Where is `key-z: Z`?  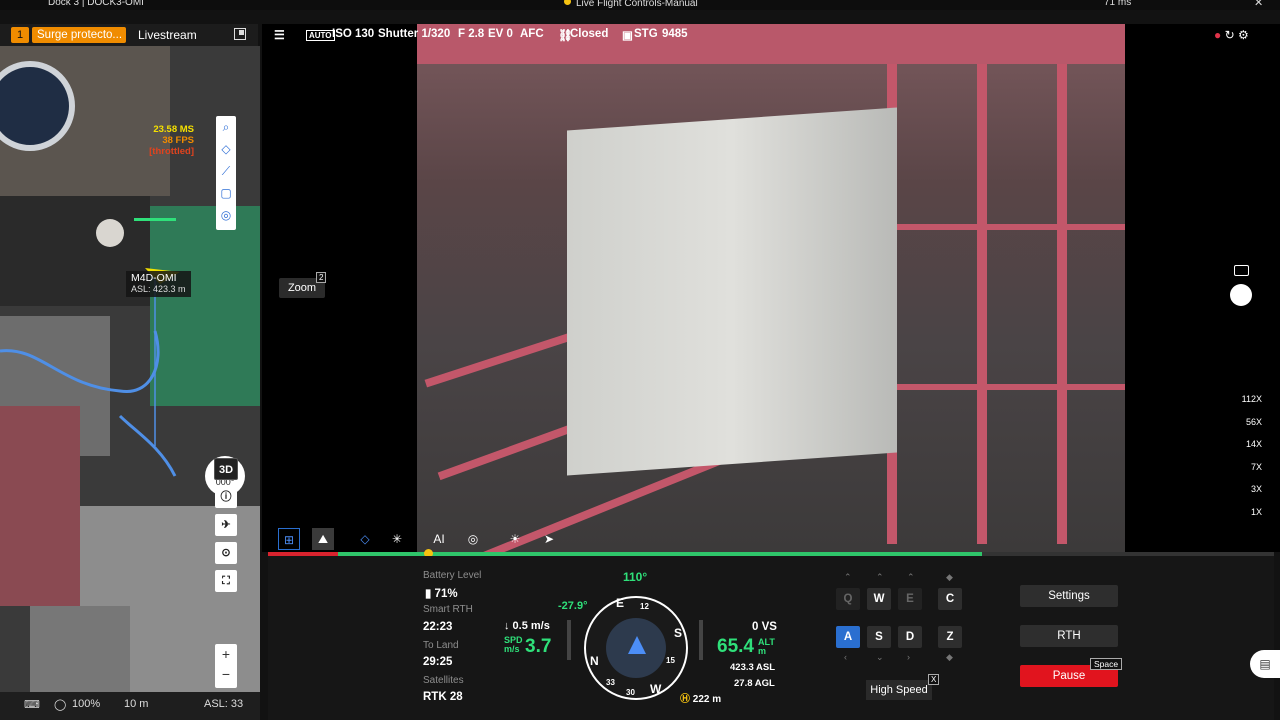
key-z: Z is located at coordinates (950, 637).